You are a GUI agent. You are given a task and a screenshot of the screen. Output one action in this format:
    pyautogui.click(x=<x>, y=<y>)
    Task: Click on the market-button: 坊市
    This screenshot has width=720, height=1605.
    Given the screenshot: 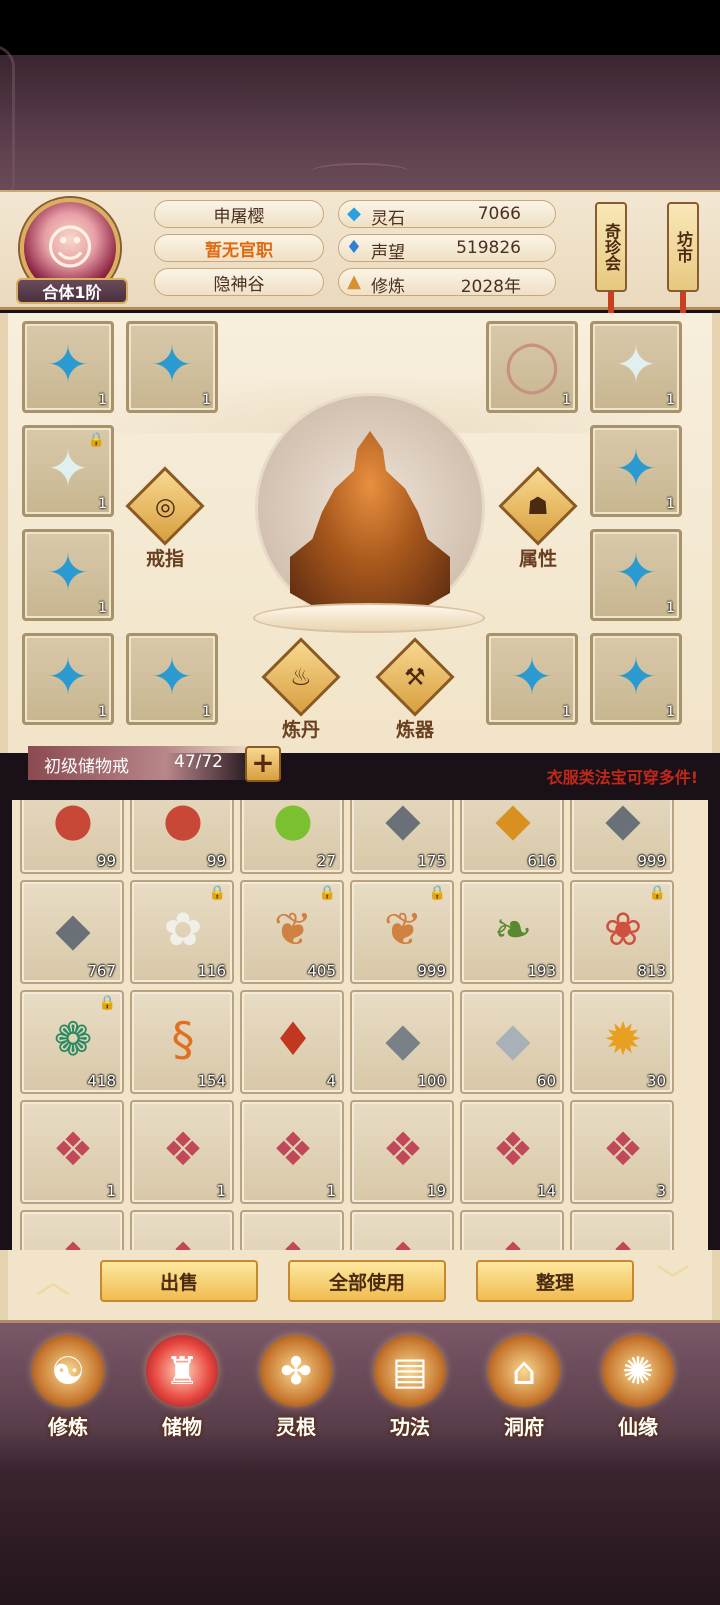 What is the action you would take?
    pyautogui.click(x=683, y=247)
    